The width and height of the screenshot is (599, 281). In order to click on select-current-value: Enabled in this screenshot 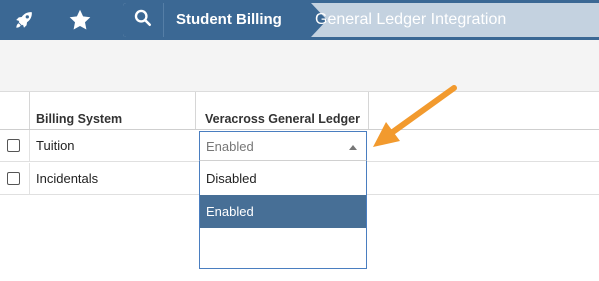, I will do `click(230, 146)`.